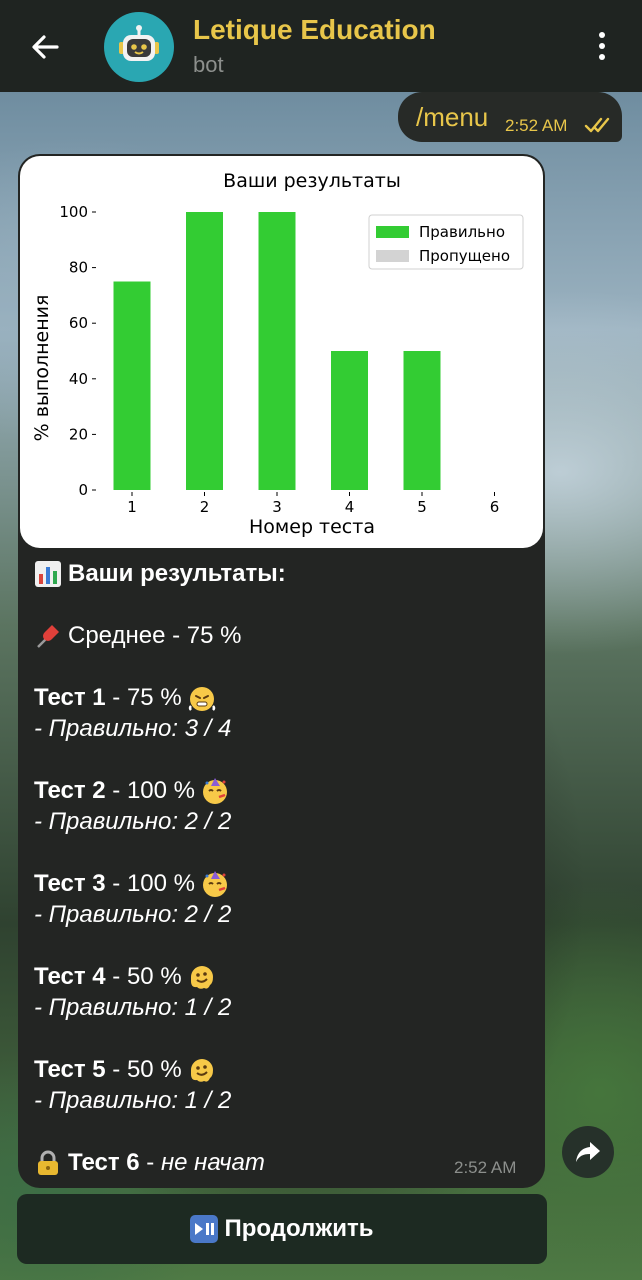 The height and width of the screenshot is (1280, 642). I want to click on lock-emoji, so click(48, 1163).